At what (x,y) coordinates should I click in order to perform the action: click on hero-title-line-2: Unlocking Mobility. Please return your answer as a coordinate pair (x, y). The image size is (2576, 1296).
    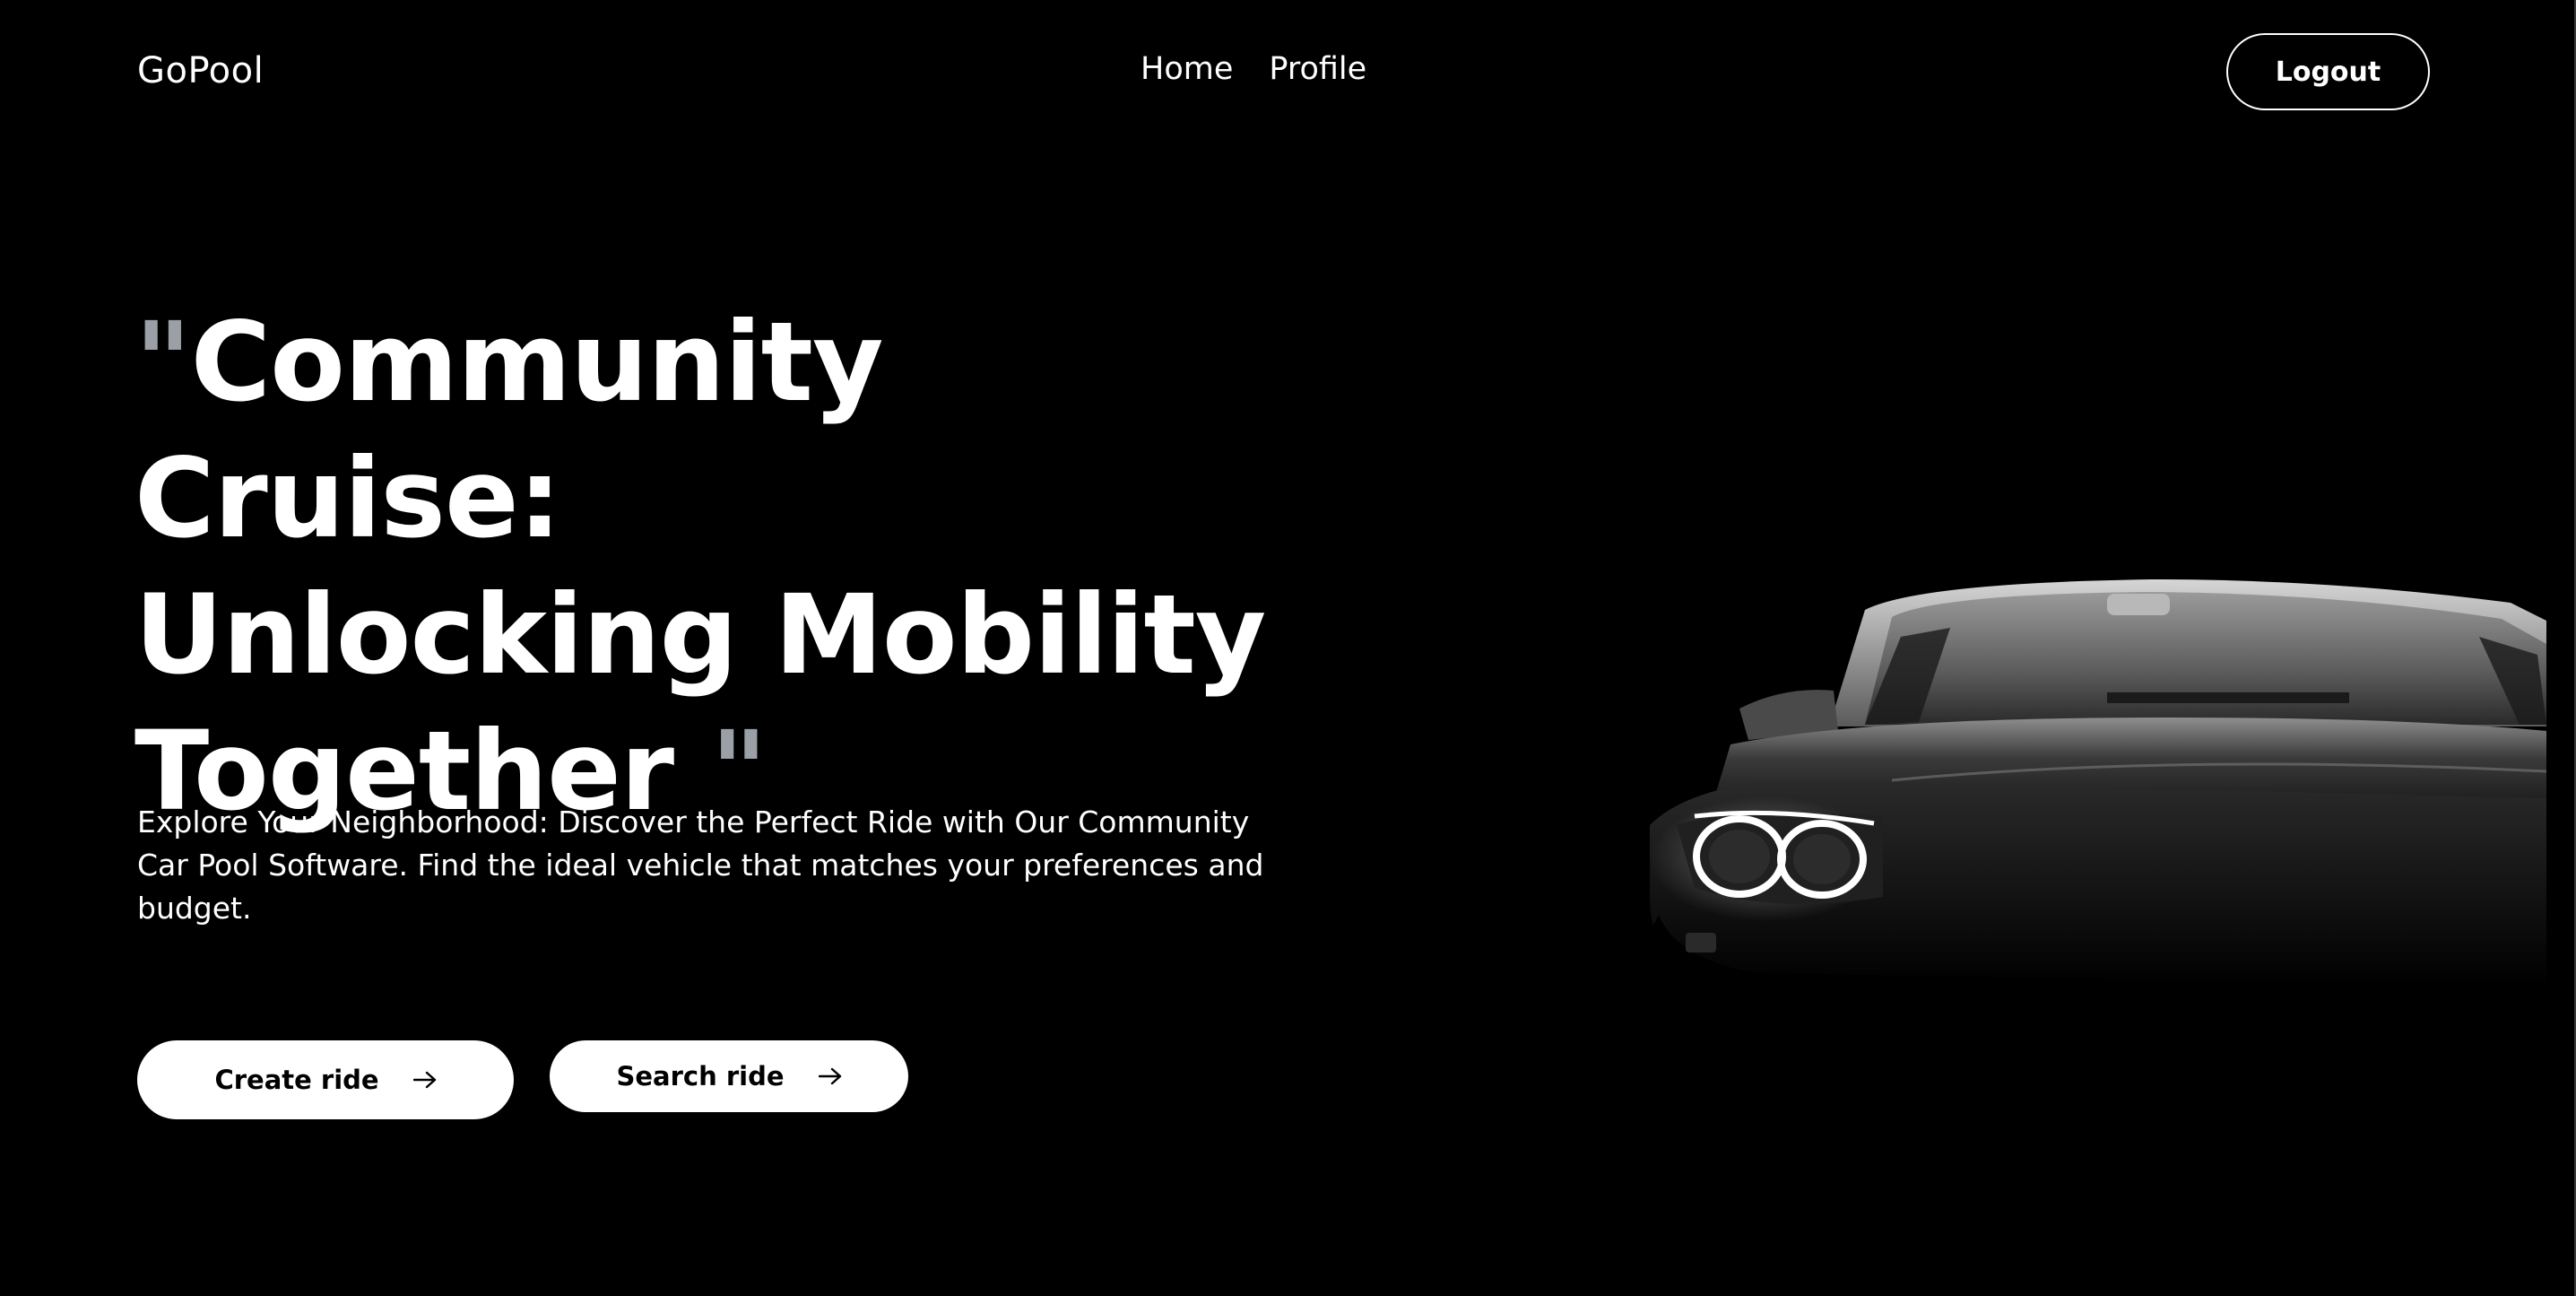
    Looking at the image, I should click on (700, 635).